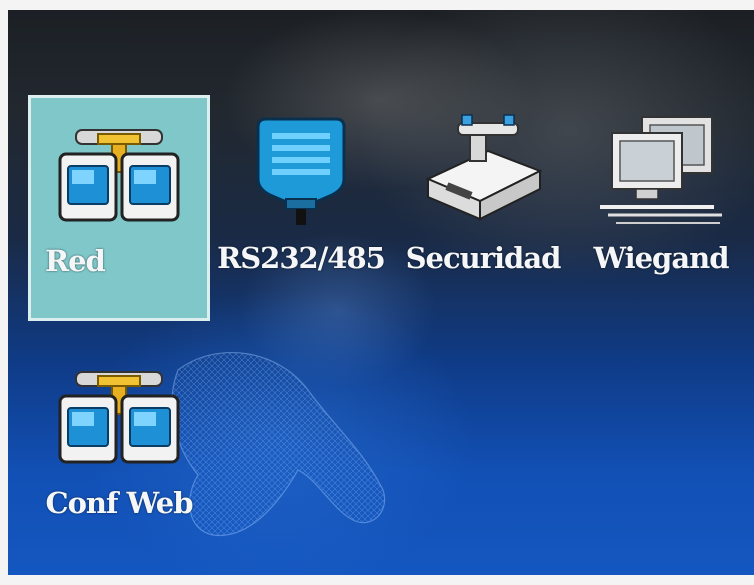 This screenshot has width=754, height=585. Describe the element at coordinates (301, 171) in the screenshot. I see `serial-connector-icon` at that location.